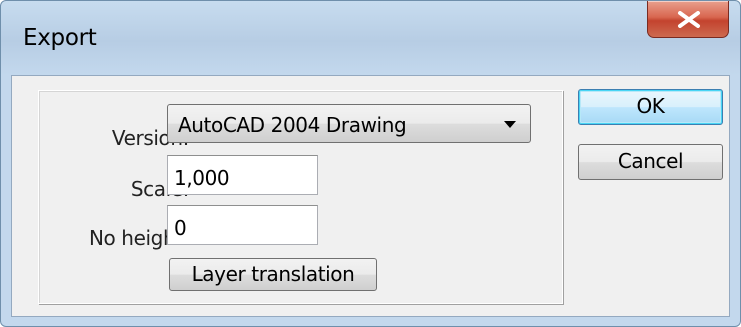  I want to click on close-x-icon, so click(689, 19).